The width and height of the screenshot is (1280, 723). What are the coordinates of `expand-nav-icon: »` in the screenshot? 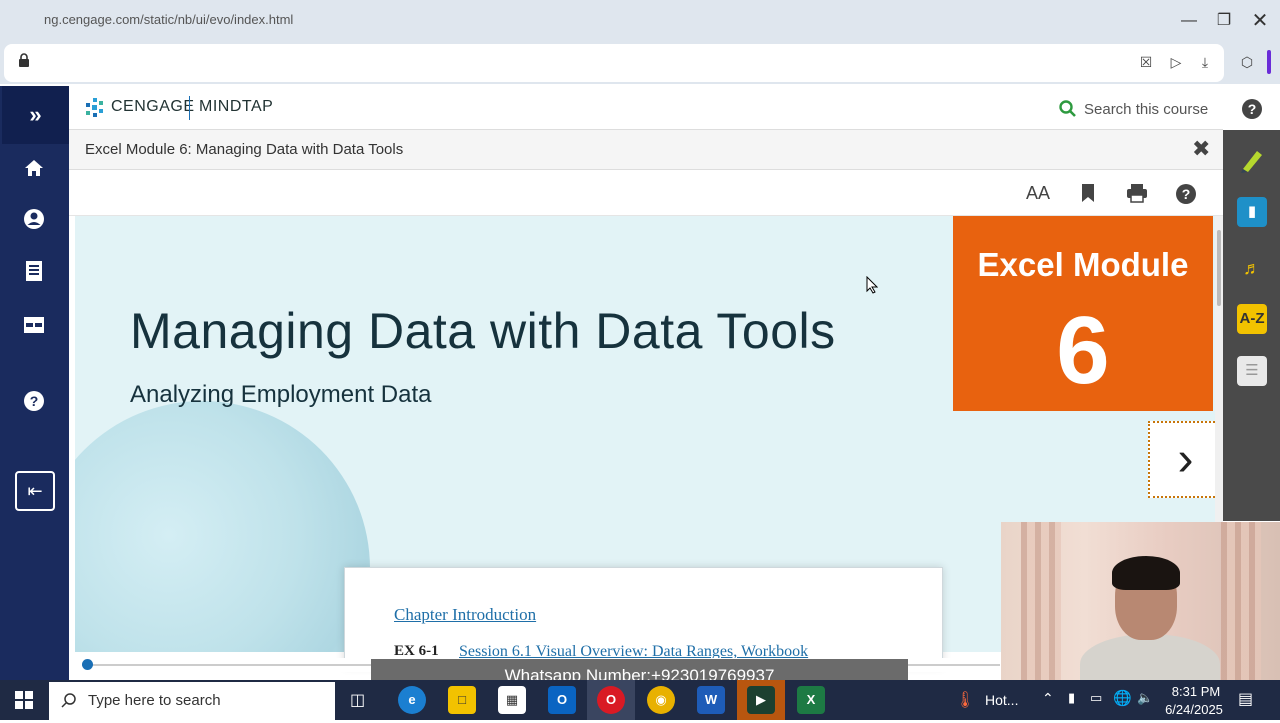 It's located at (35, 115).